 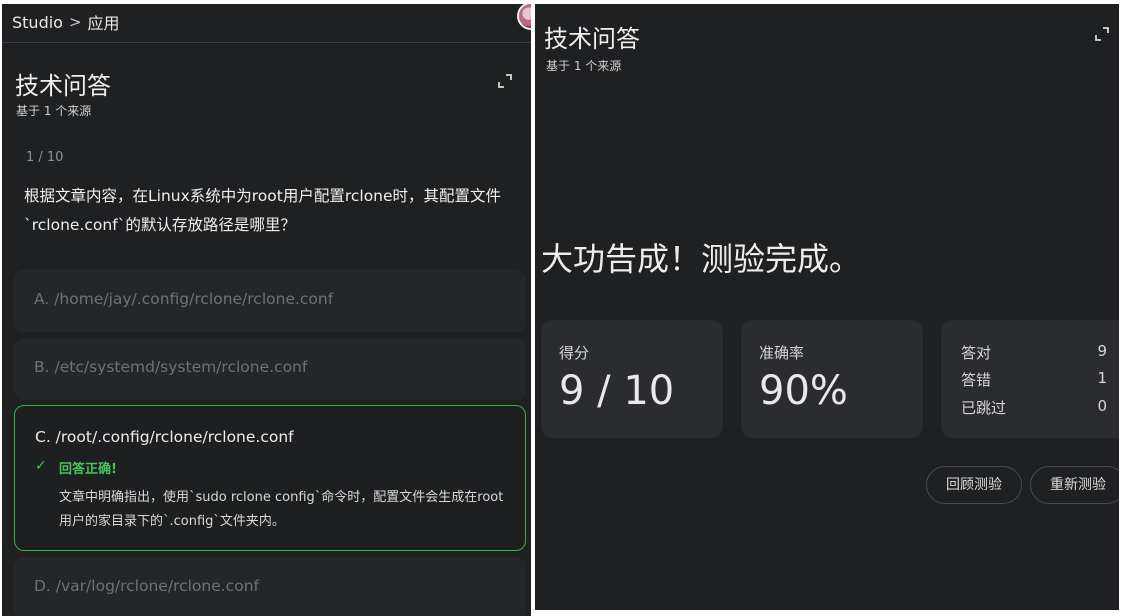 I want to click on header-divider, so click(x=266, y=42).